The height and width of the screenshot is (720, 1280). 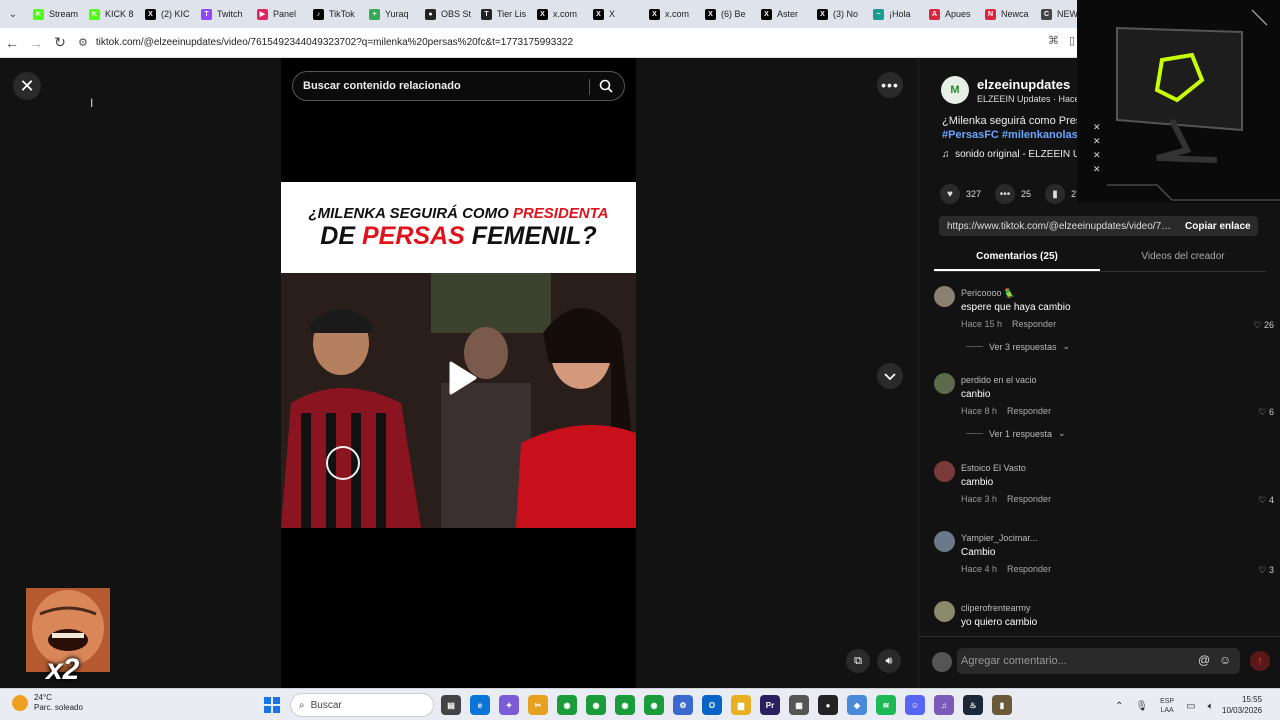 I want to click on app-icon: ▦, so click(x=799, y=705).